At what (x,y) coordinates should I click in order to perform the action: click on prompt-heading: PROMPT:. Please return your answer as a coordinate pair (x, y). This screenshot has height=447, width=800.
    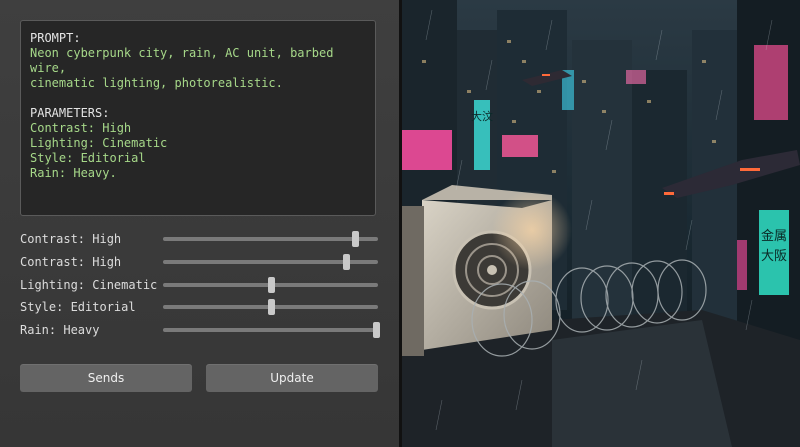
    Looking at the image, I should click on (55, 38).